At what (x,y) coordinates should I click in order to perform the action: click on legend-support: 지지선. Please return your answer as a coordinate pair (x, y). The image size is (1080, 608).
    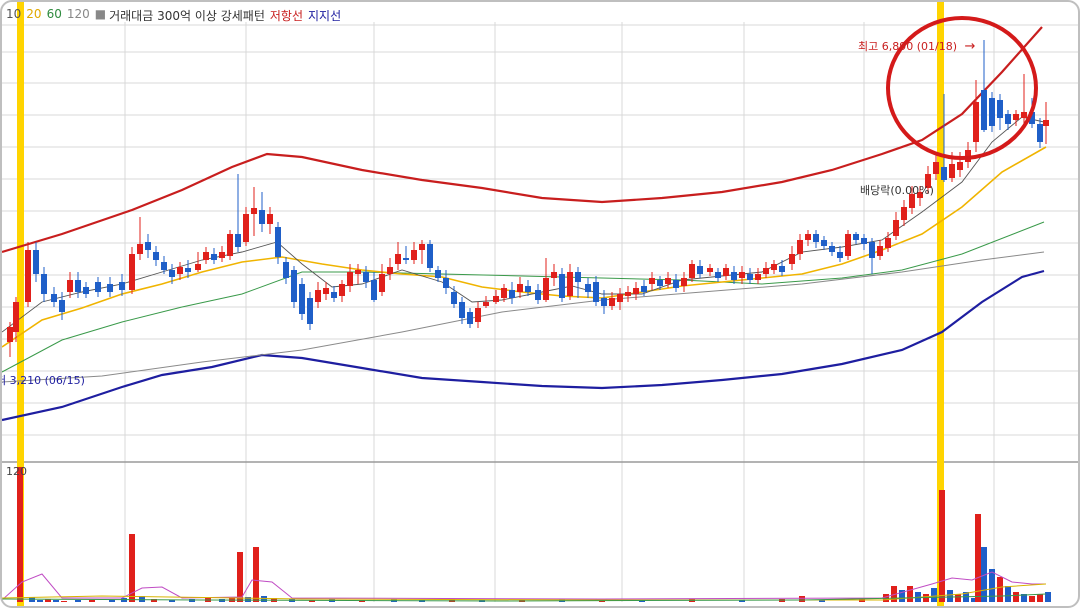
    Looking at the image, I should click on (325, 16).